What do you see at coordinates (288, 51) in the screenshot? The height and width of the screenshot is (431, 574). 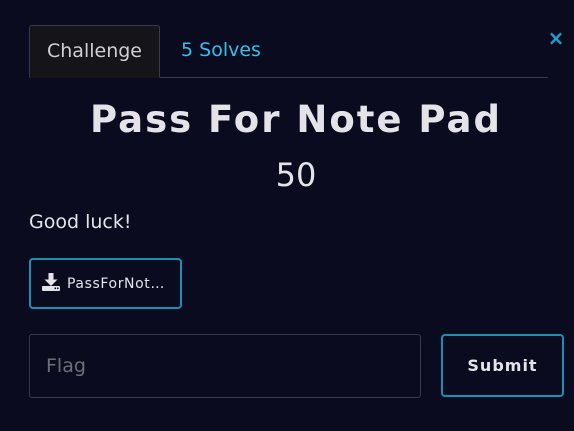 I see `challenge-tabs: Challenge 5 Solves` at bounding box center [288, 51].